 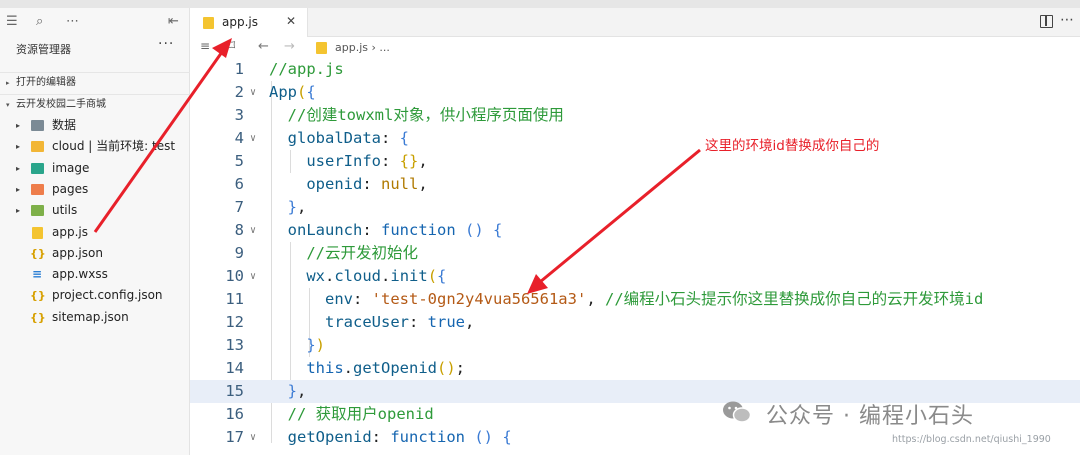 I want to click on code-line: 8 ∨ onLaunch: function () {, so click(x=635, y=230).